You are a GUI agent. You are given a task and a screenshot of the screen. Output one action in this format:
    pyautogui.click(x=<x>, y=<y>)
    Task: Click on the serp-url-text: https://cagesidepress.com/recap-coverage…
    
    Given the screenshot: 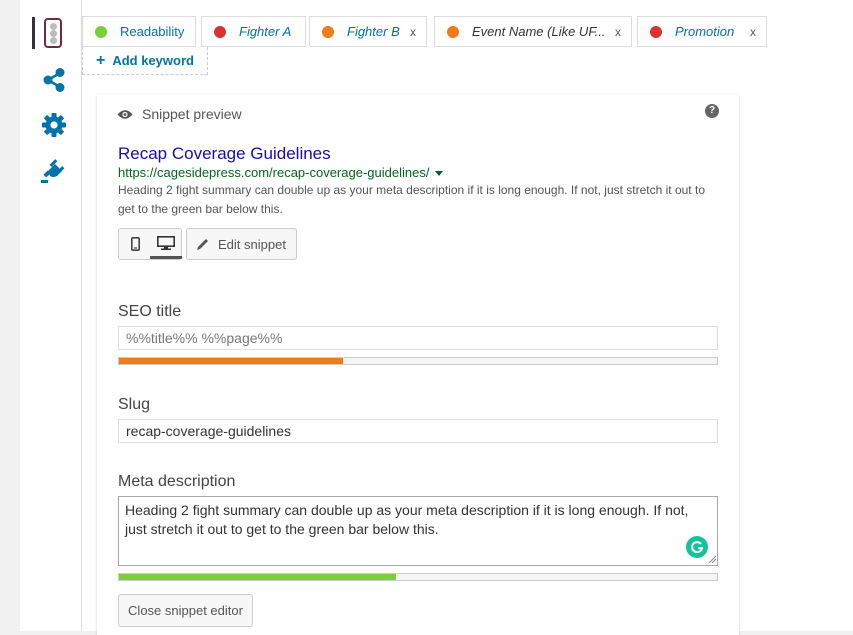 What is the action you would take?
    pyautogui.click(x=274, y=172)
    